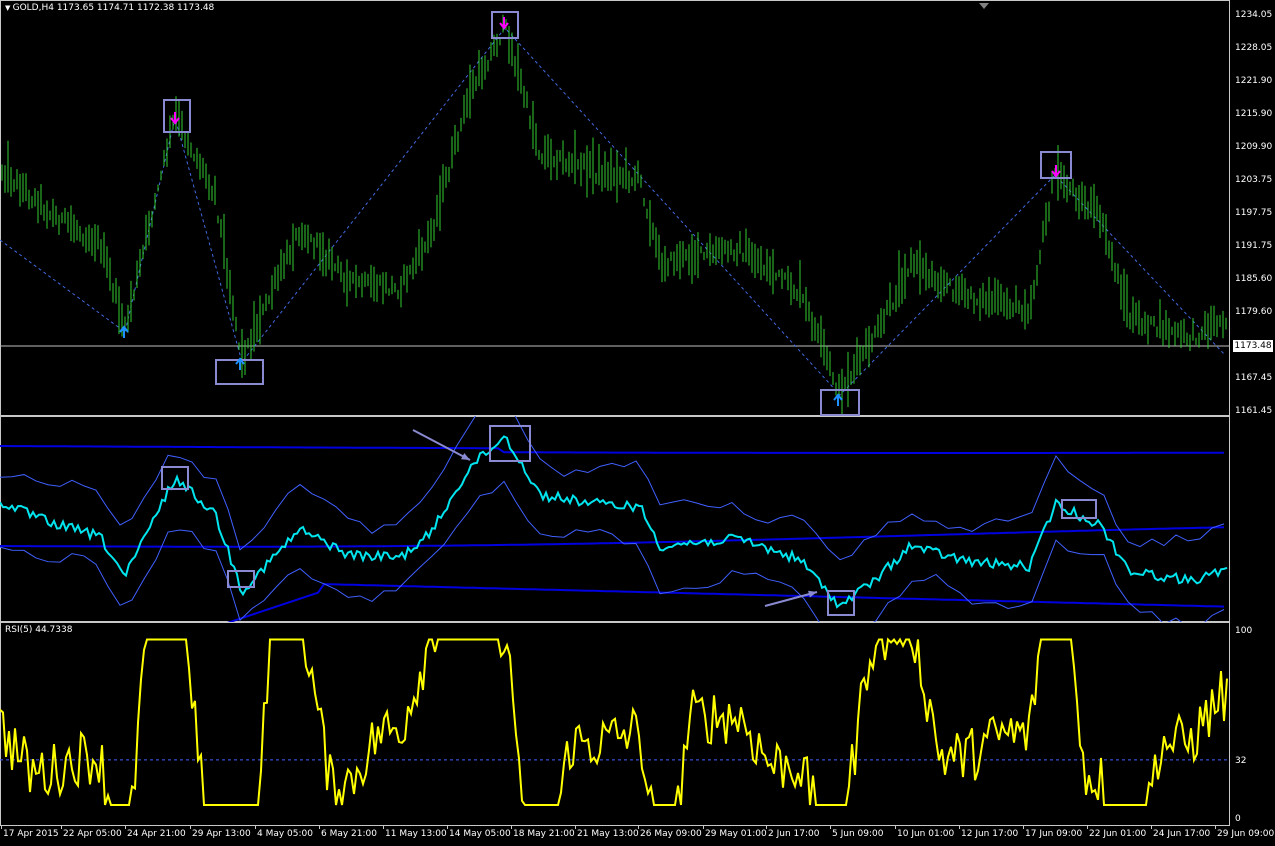 The height and width of the screenshot is (846, 1275). I want to click on rsi-tick-32: 32, so click(1241, 761).